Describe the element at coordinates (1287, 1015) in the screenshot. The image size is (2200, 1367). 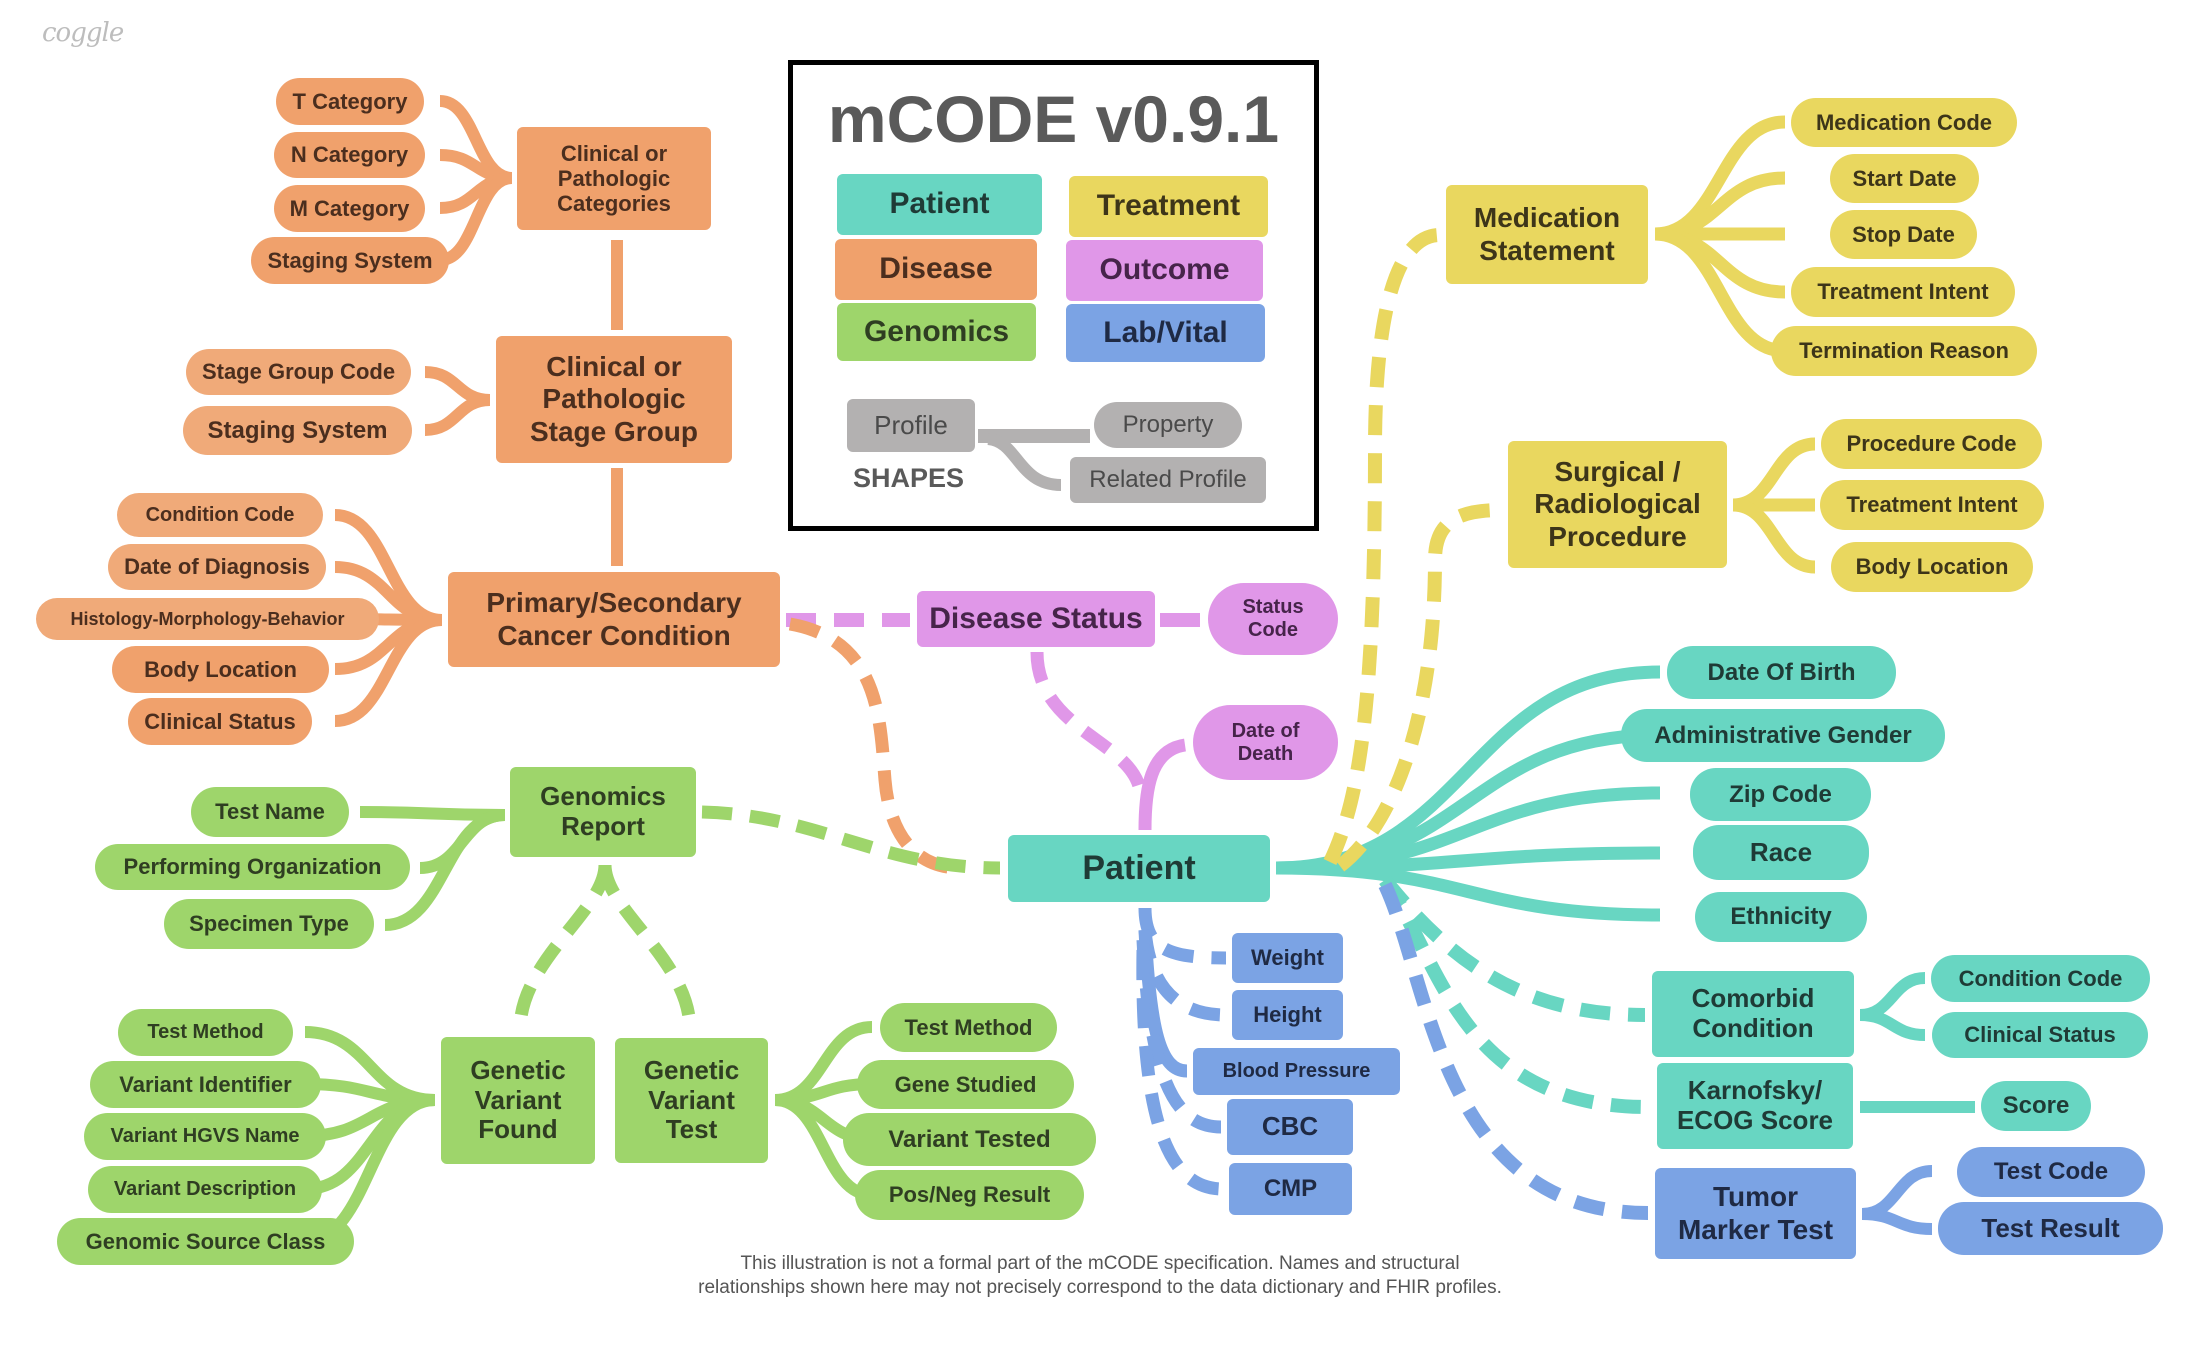
I see `node-height: Height` at that location.